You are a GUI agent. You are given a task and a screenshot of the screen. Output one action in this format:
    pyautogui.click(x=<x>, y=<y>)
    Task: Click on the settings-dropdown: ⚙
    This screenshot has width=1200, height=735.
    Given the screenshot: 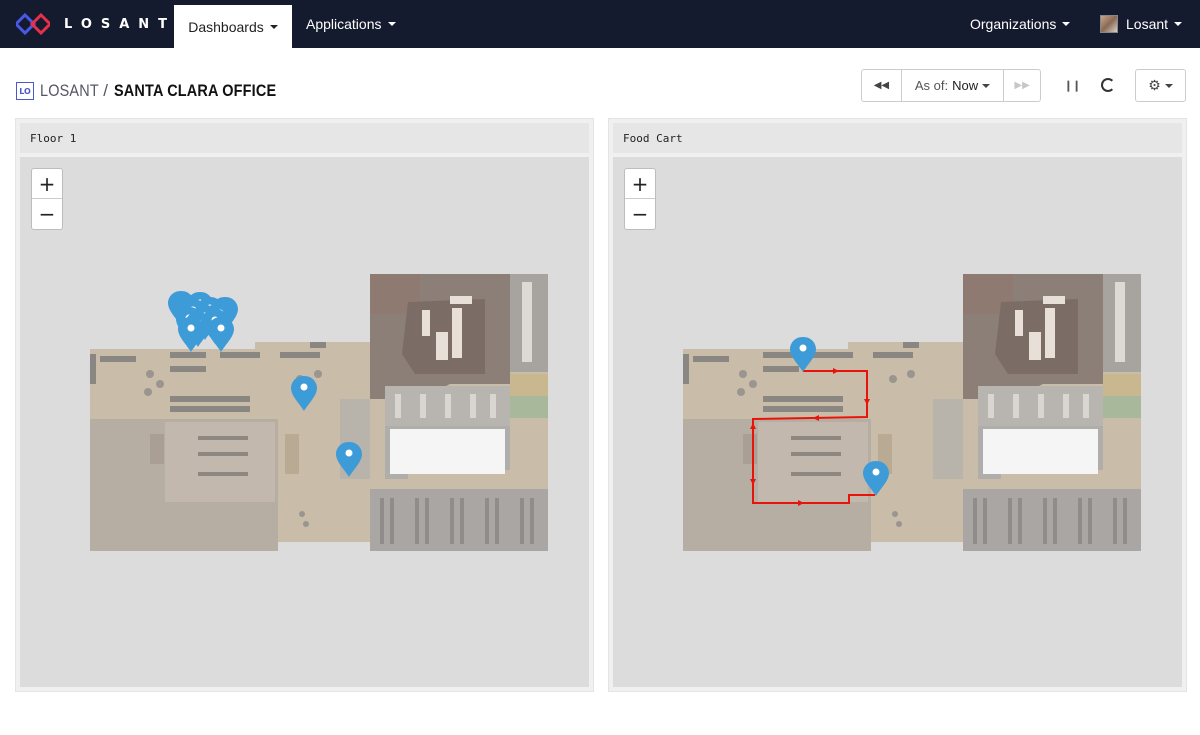 What is the action you would take?
    pyautogui.click(x=1160, y=85)
    